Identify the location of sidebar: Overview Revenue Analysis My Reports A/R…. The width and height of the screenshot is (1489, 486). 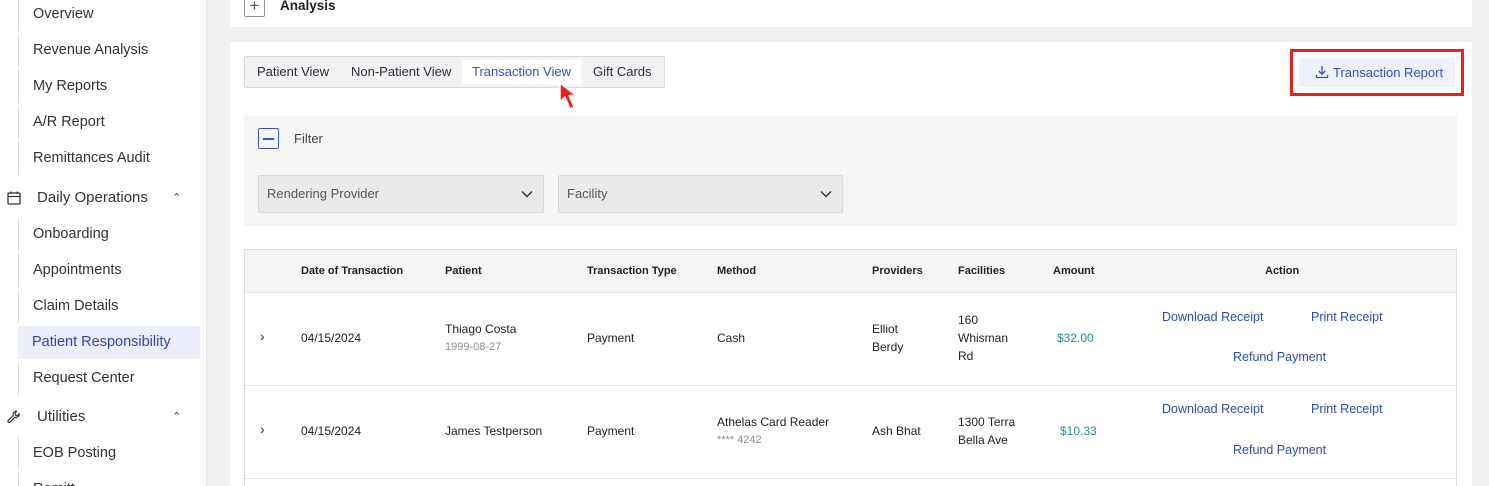
(103, 243).